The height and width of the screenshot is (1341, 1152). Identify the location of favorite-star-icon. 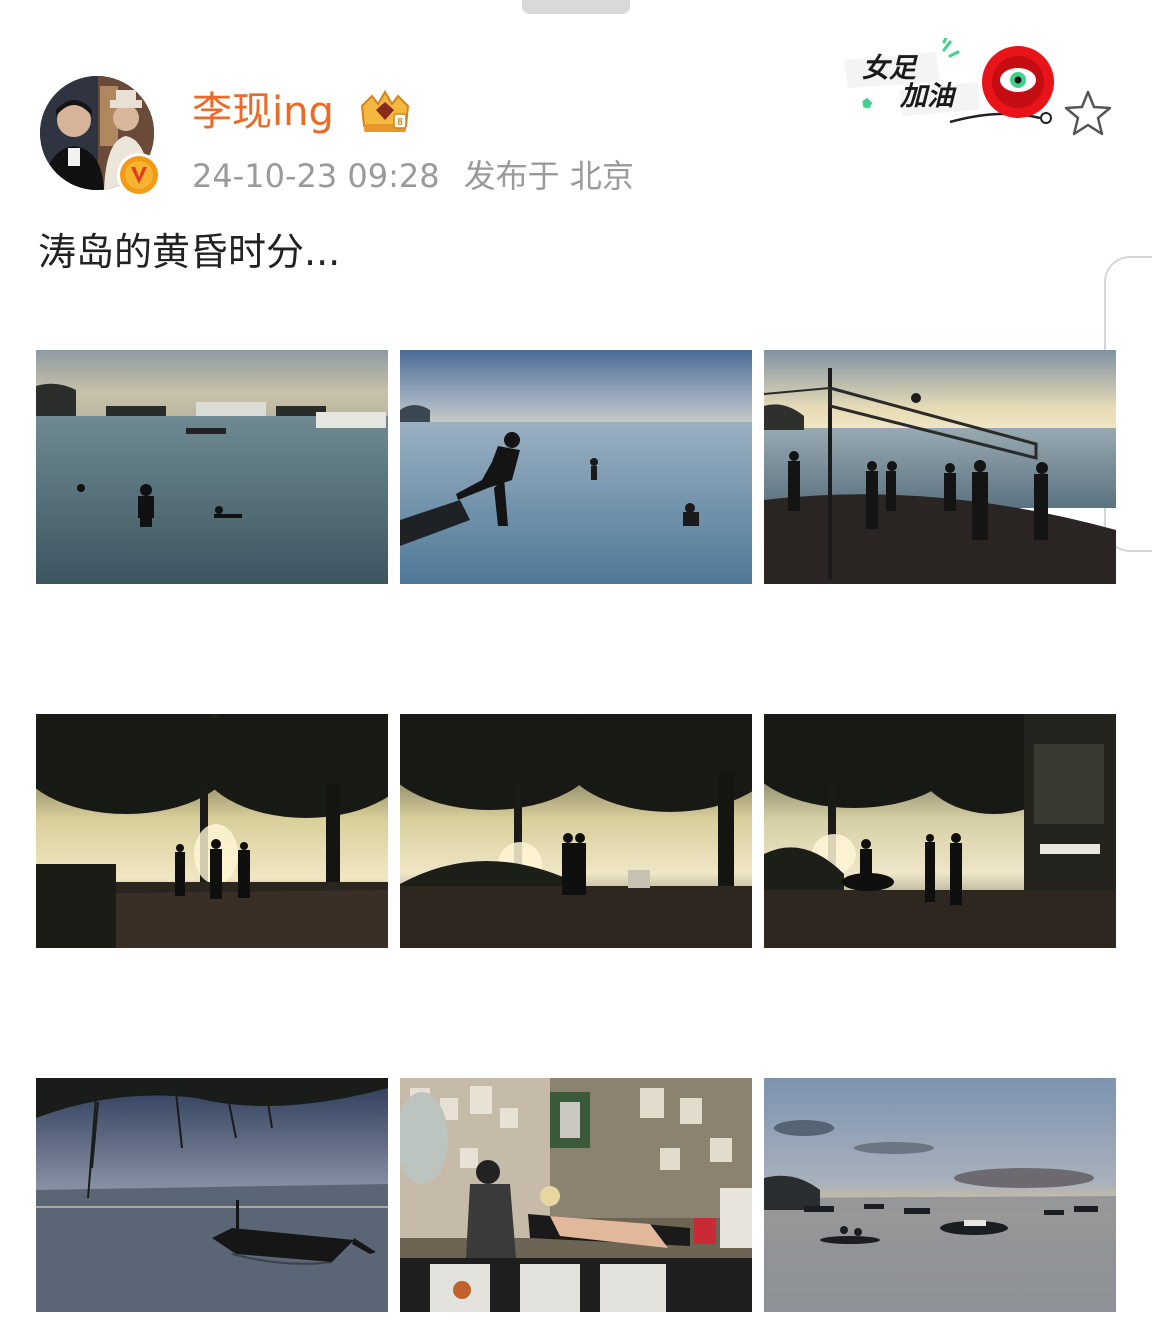
(1088, 114).